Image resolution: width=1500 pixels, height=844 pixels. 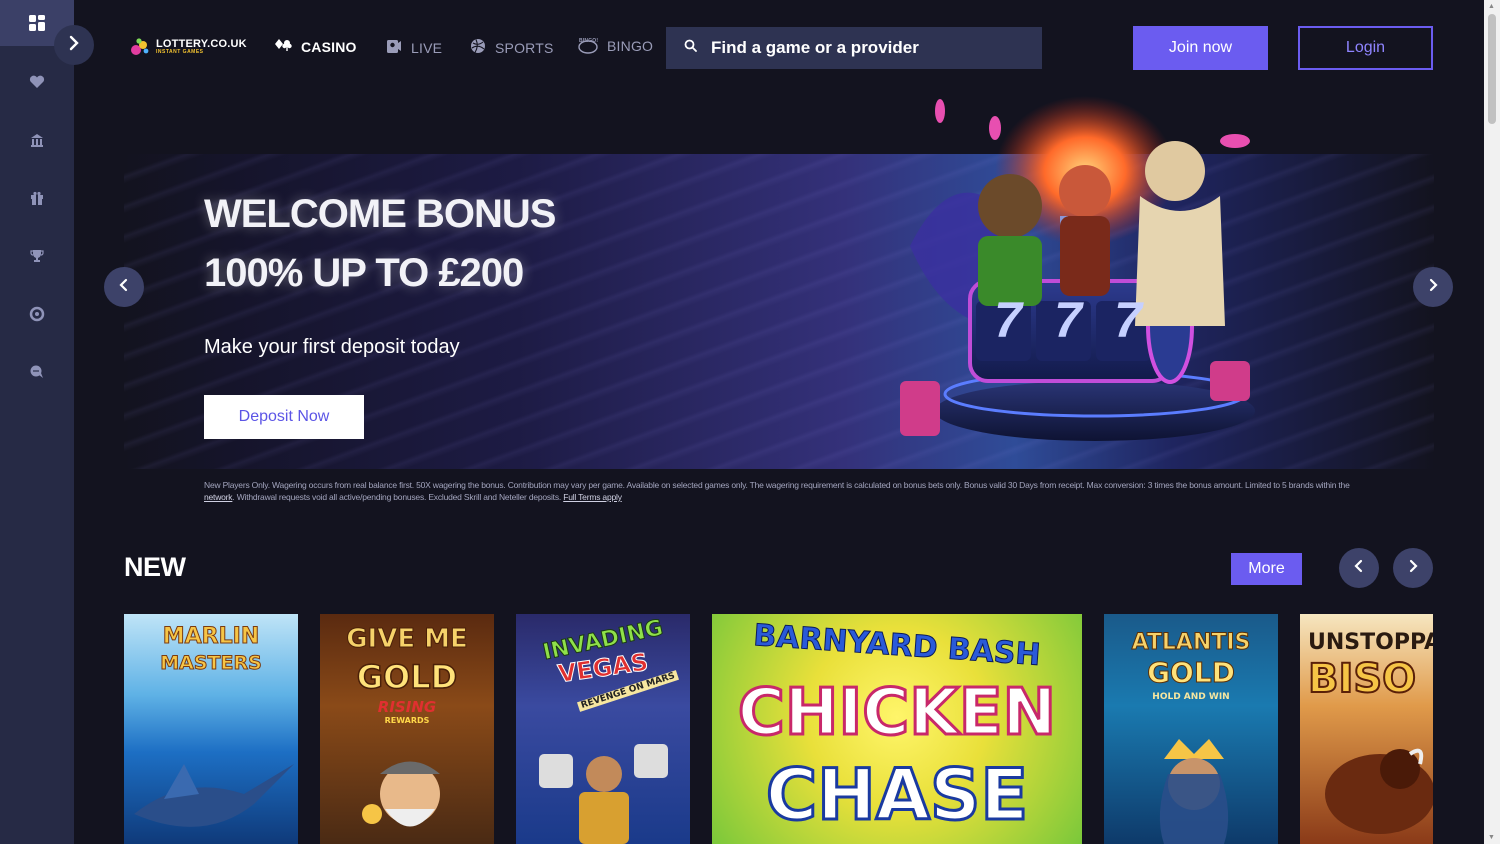 I want to click on nav-bingo: BINGO! BINGO, so click(x=615, y=46).